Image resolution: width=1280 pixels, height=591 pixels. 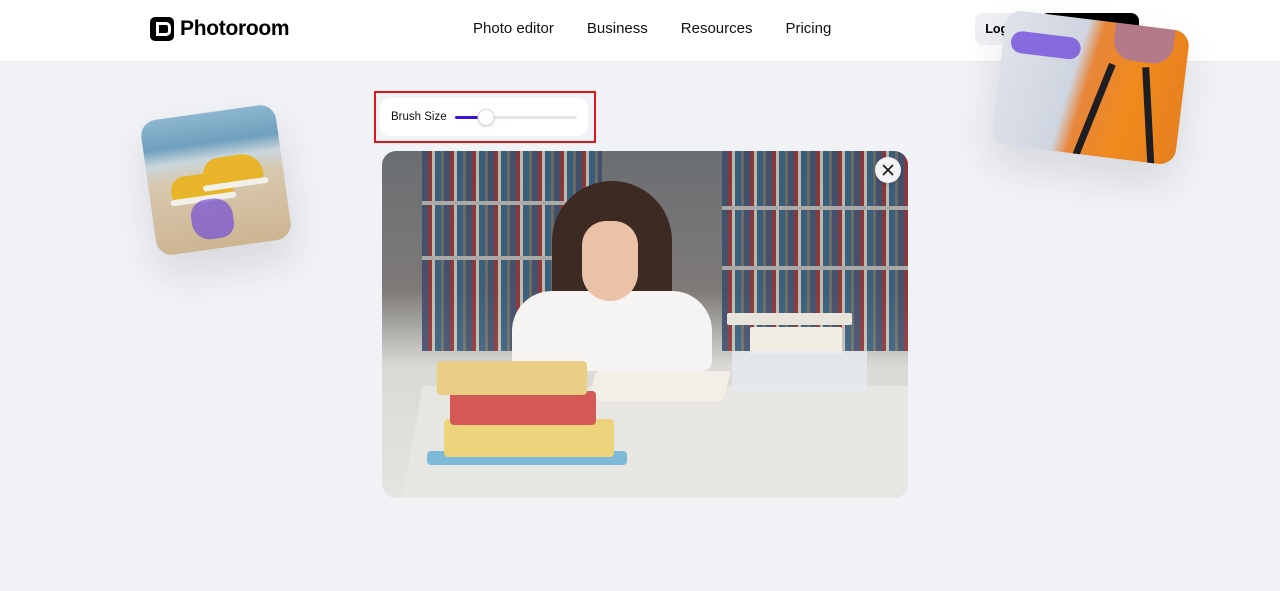 What do you see at coordinates (799, 371) in the screenshot?
I see `erased-area` at bounding box center [799, 371].